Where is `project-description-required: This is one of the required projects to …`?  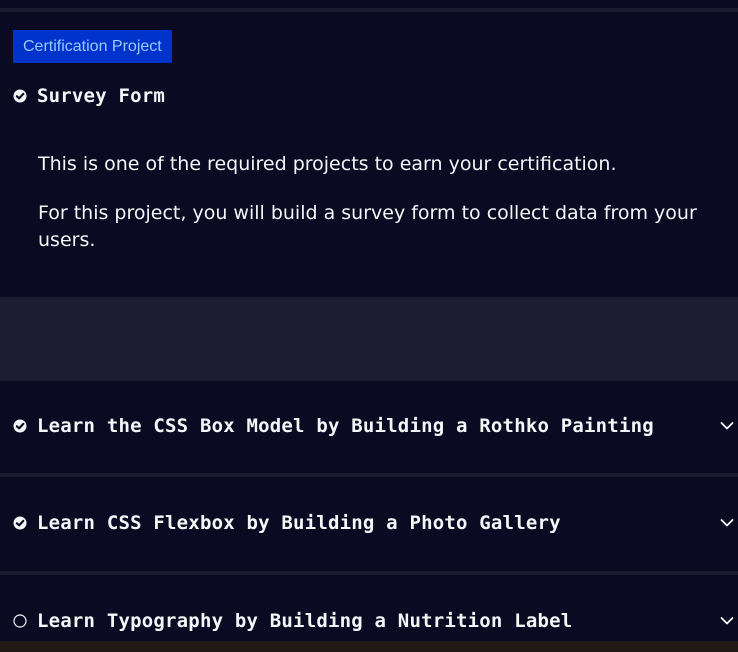 project-description-required: This is one of the required projects to … is located at coordinates (327, 164).